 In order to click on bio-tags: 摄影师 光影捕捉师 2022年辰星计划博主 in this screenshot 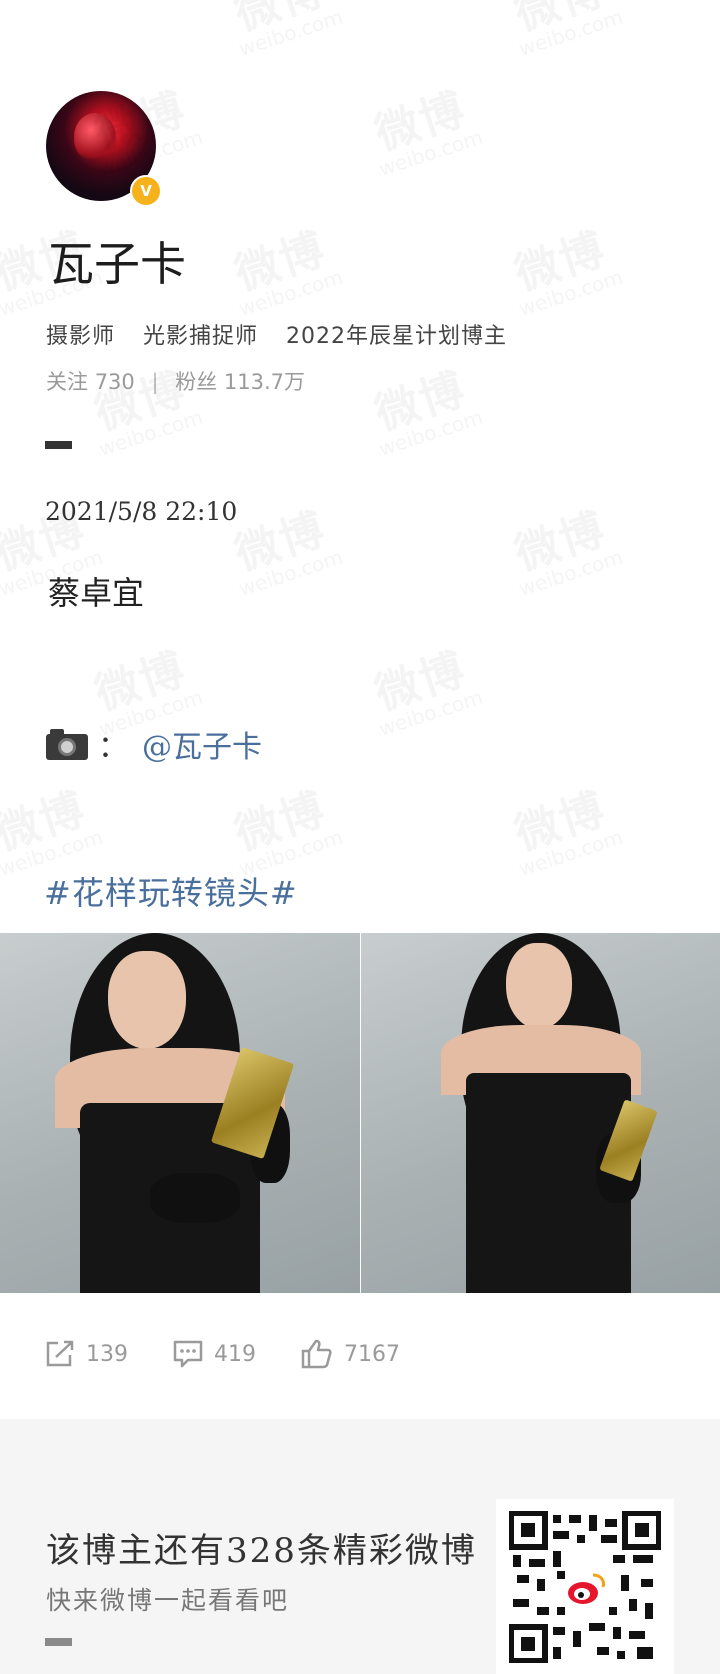, I will do `click(286, 334)`.